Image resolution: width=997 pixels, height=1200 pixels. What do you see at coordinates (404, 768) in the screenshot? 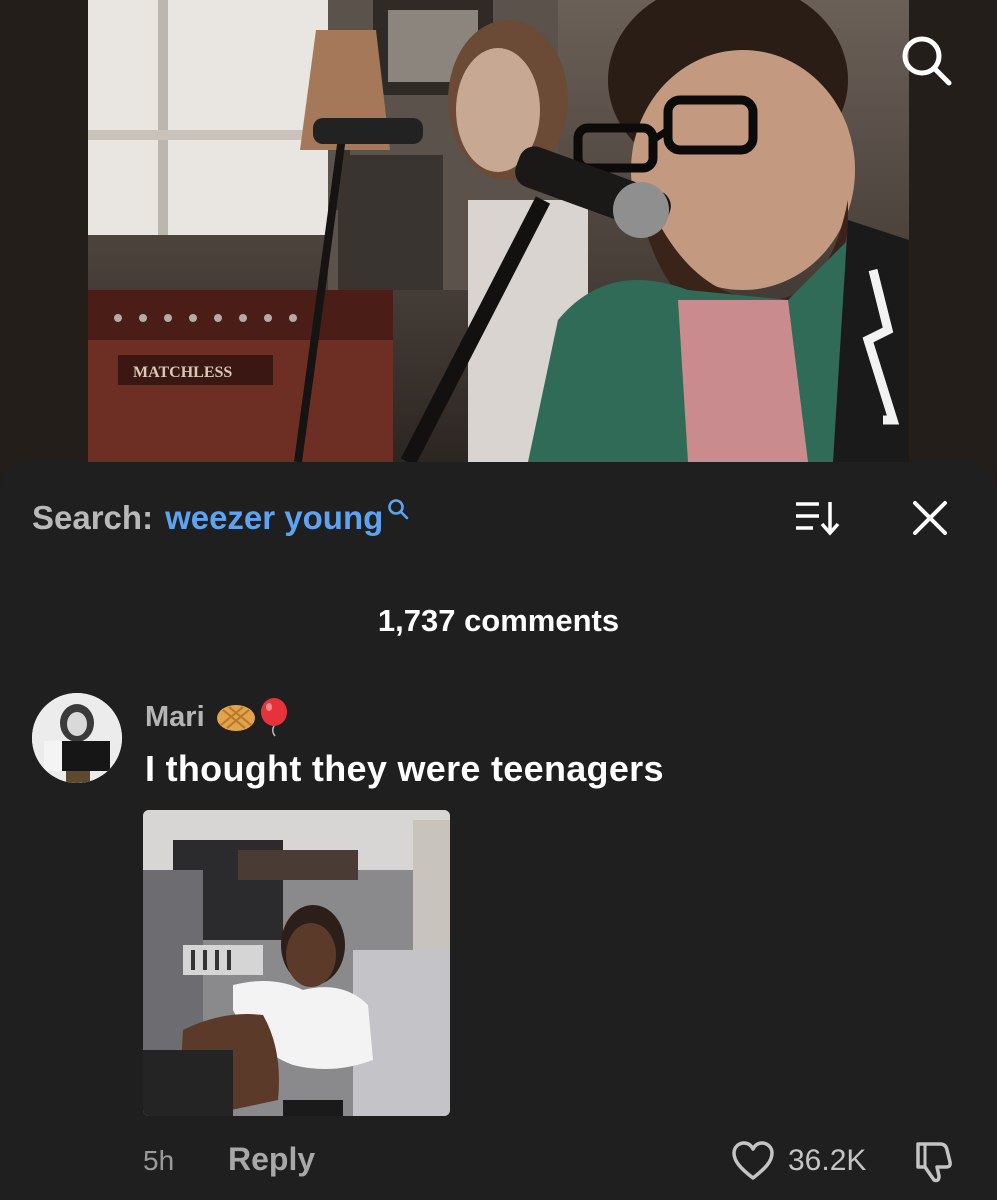
I see `comment-text: I thought they were teenagers` at bounding box center [404, 768].